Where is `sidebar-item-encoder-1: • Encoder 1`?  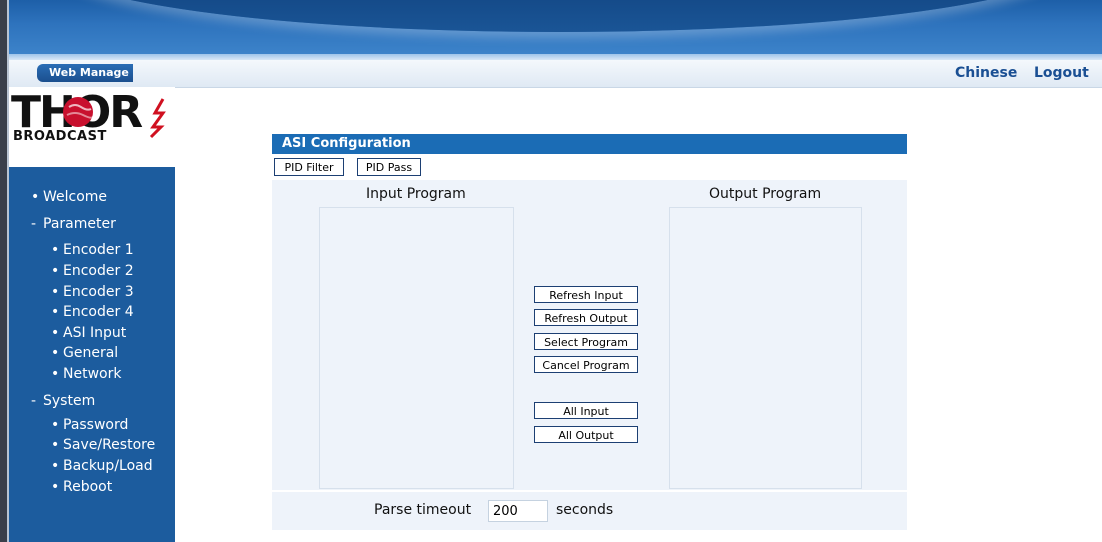 sidebar-item-encoder-1: • Encoder 1 is located at coordinates (92, 250).